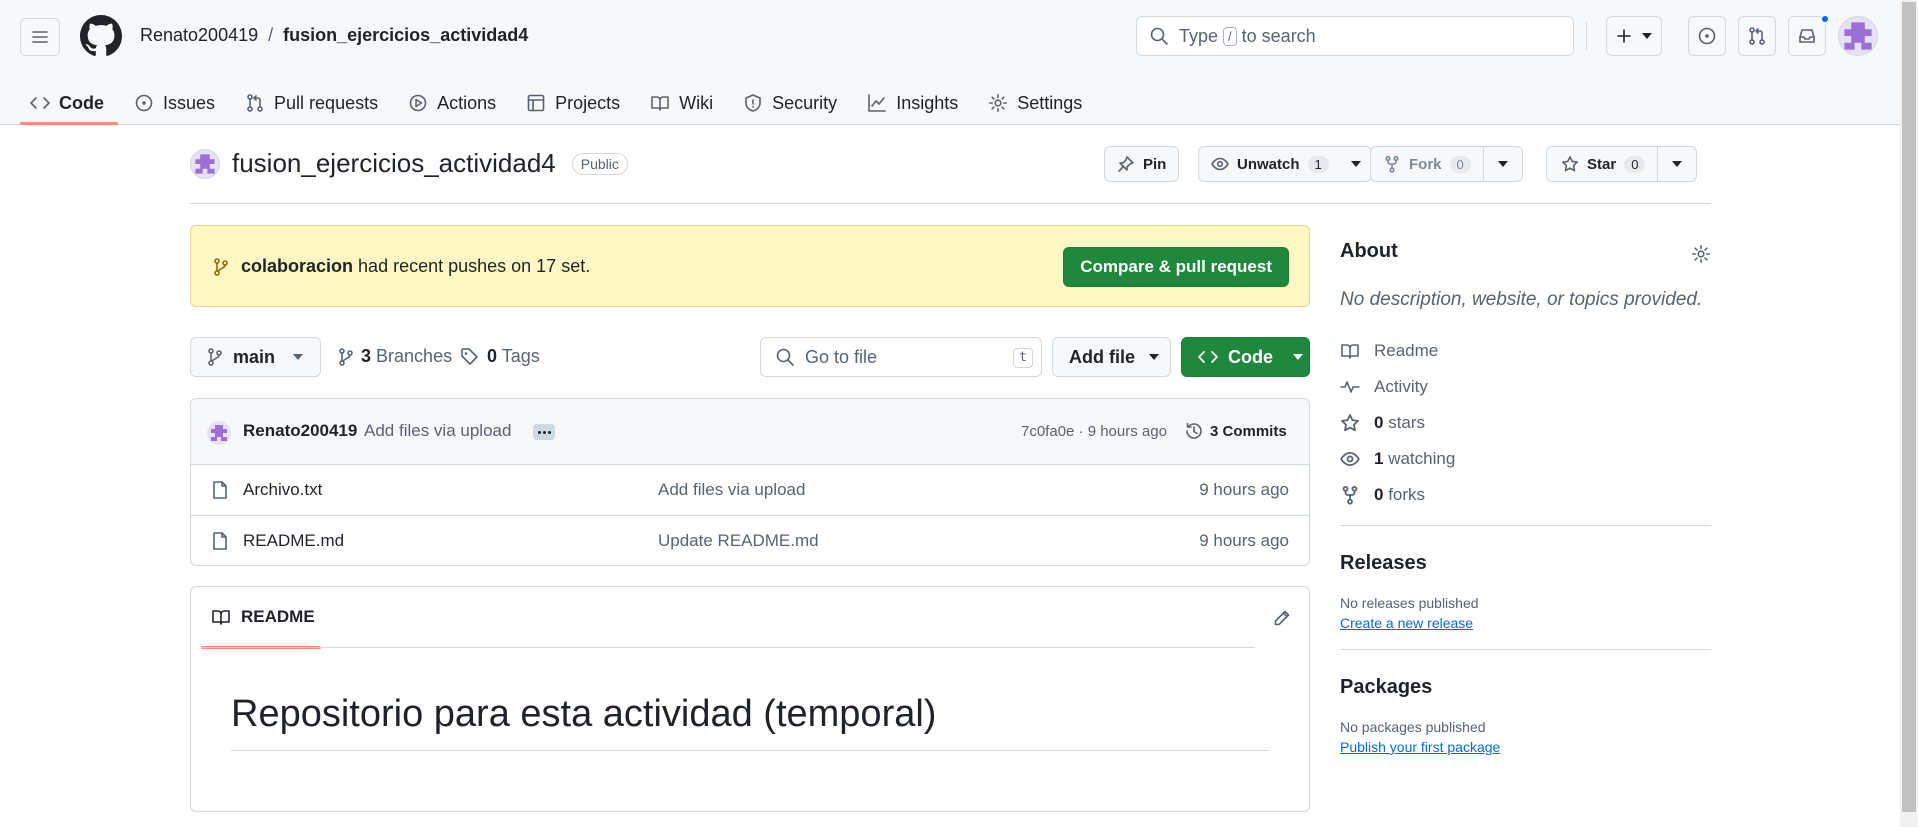  What do you see at coordinates (255, 357) in the screenshot?
I see `branch-selector: main` at bounding box center [255, 357].